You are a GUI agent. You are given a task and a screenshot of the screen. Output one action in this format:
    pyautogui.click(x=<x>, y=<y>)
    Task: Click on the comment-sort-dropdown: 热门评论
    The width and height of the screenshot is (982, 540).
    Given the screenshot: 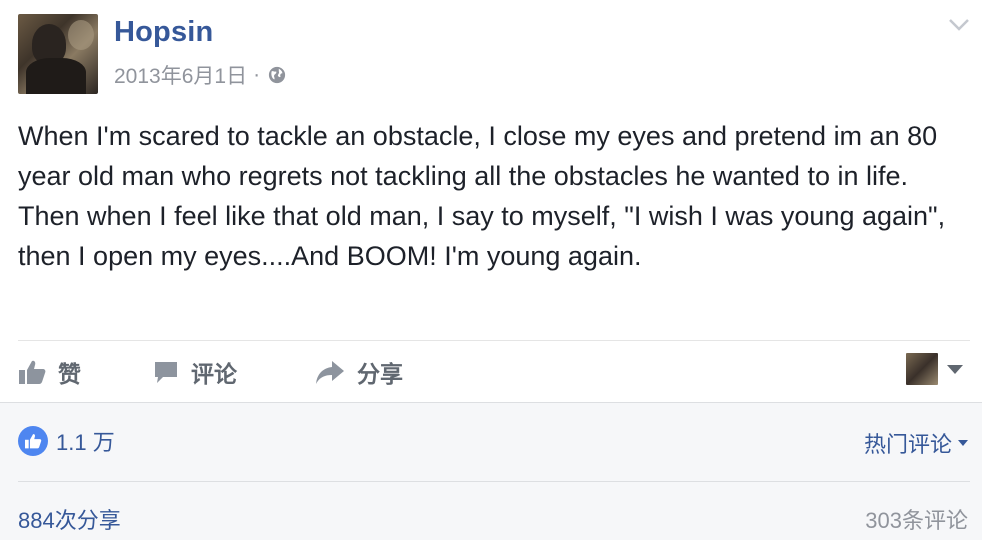 What is the action you would take?
    pyautogui.click(x=916, y=443)
    